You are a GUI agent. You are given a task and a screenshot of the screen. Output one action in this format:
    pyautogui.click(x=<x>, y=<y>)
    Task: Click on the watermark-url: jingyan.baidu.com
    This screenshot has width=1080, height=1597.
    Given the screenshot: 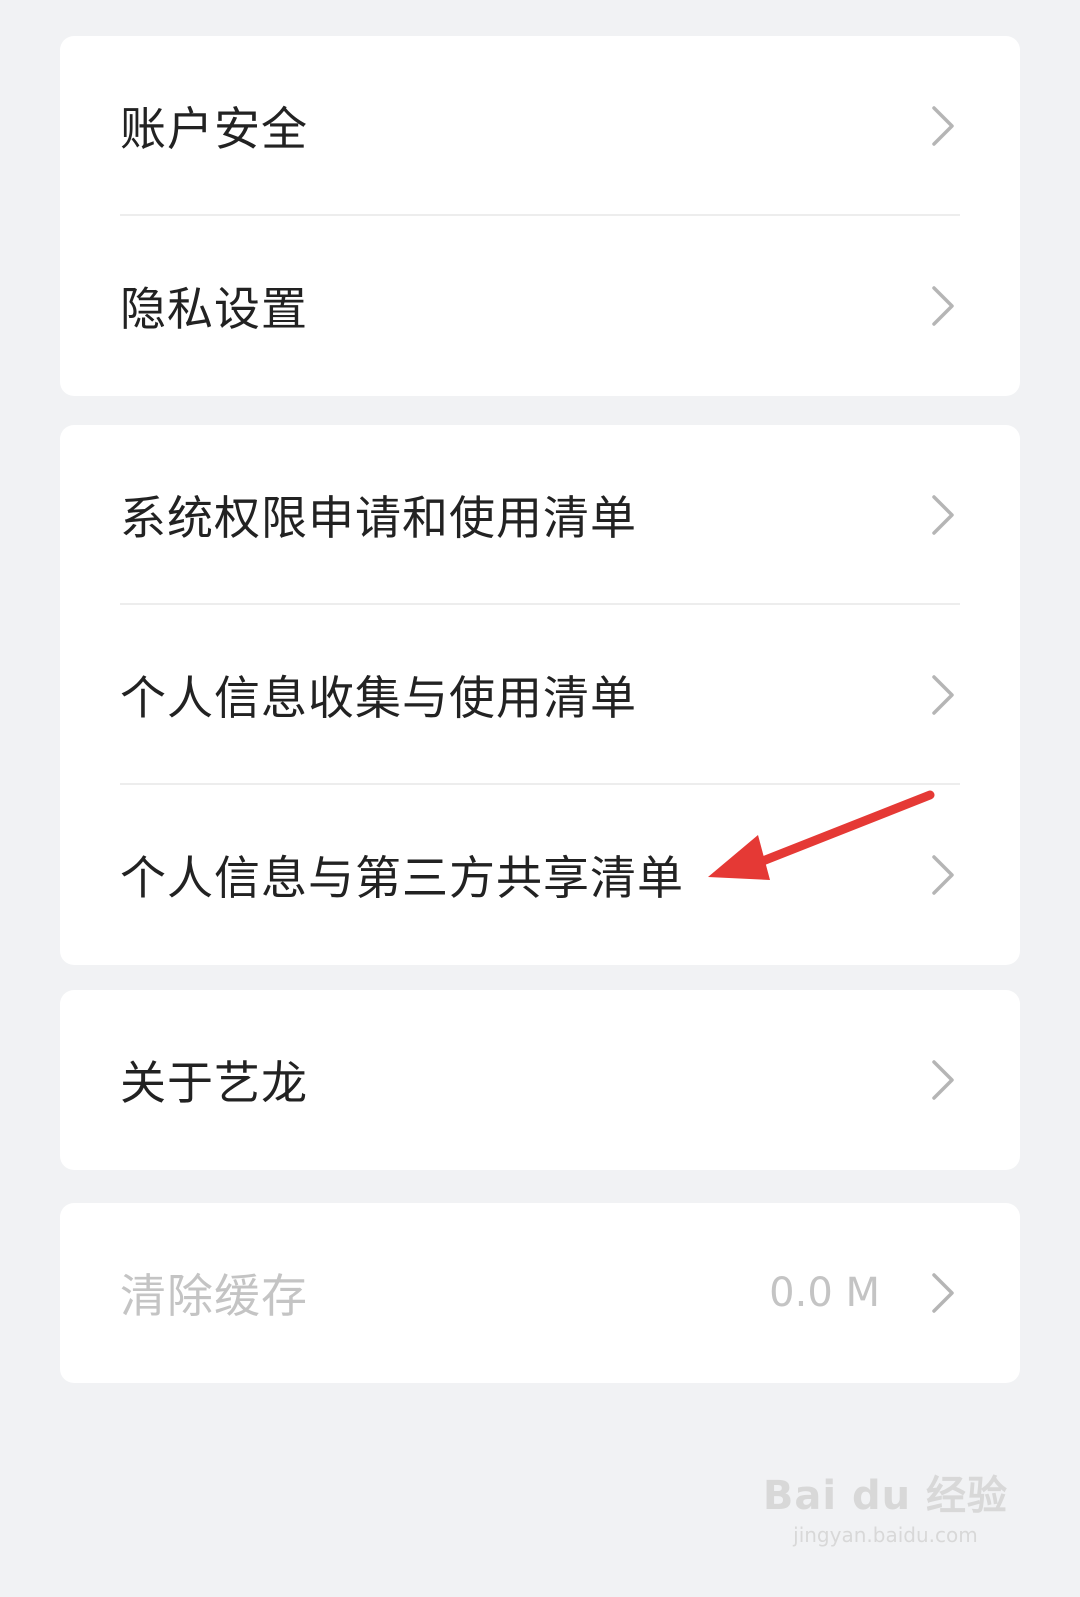 What is the action you would take?
    pyautogui.click(x=885, y=1535)
    